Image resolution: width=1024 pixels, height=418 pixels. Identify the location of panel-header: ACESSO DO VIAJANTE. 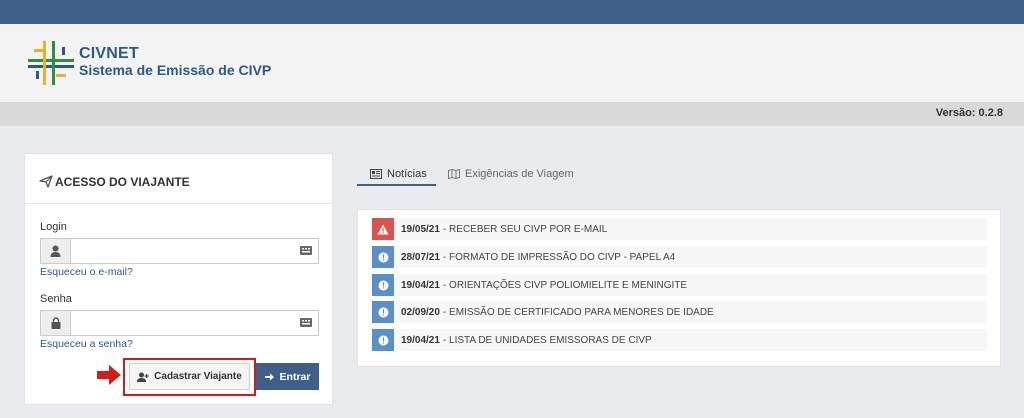
(178, 179).